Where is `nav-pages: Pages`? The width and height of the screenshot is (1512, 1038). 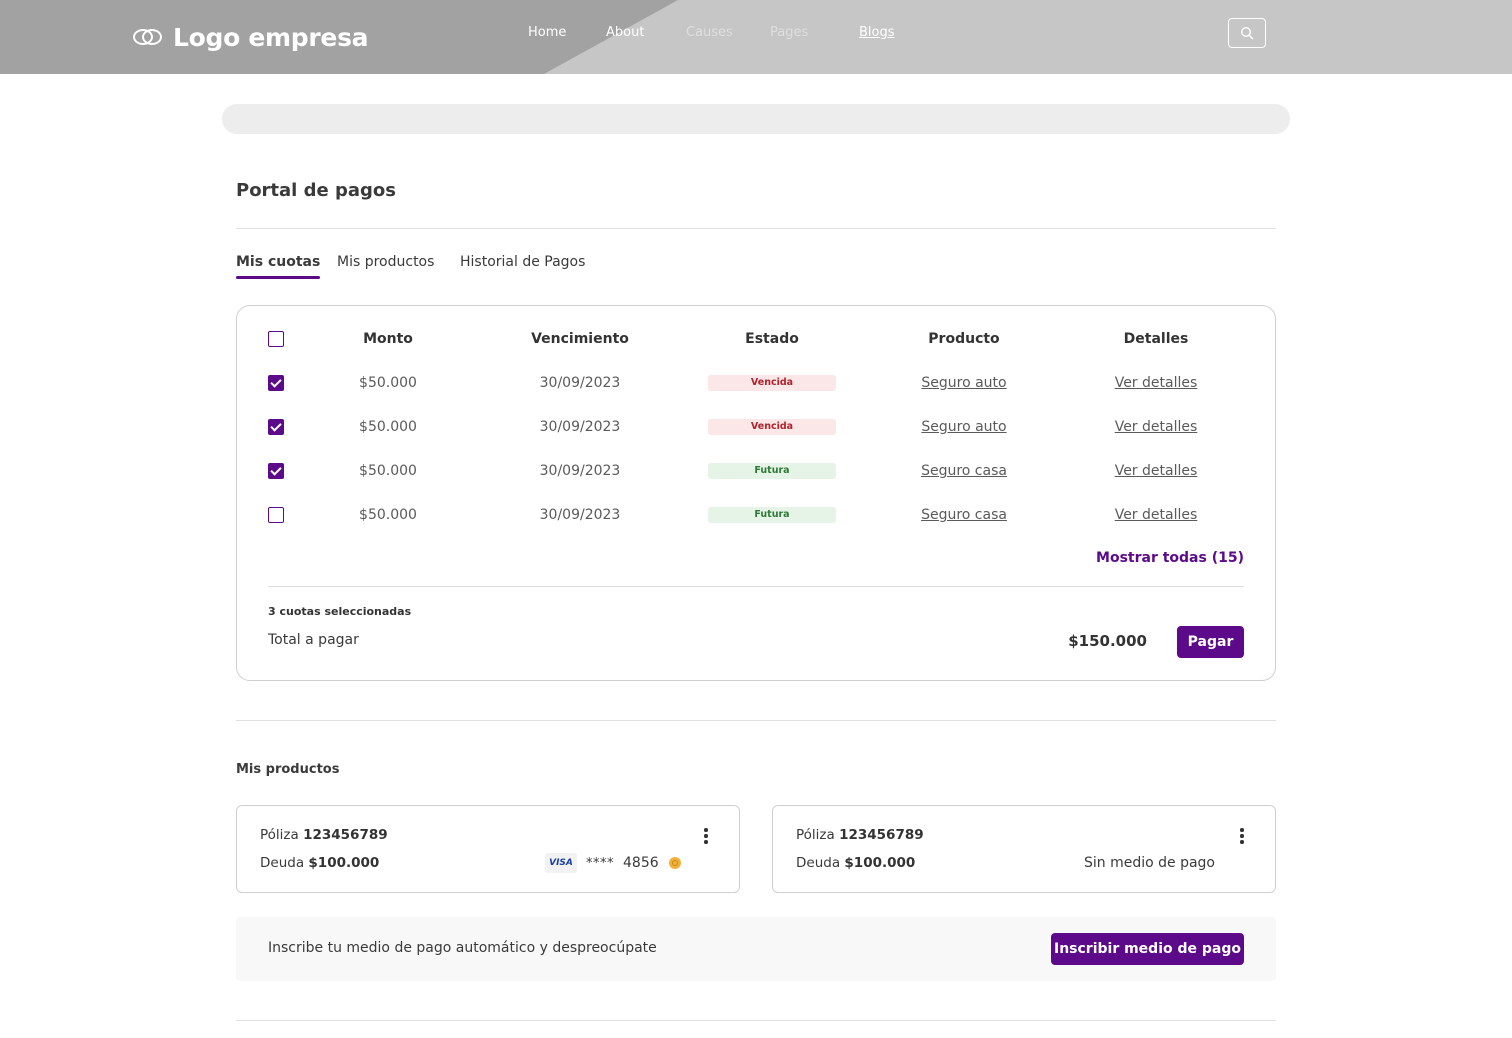
nav-pages: Pages is located at coordinates (789, 32).